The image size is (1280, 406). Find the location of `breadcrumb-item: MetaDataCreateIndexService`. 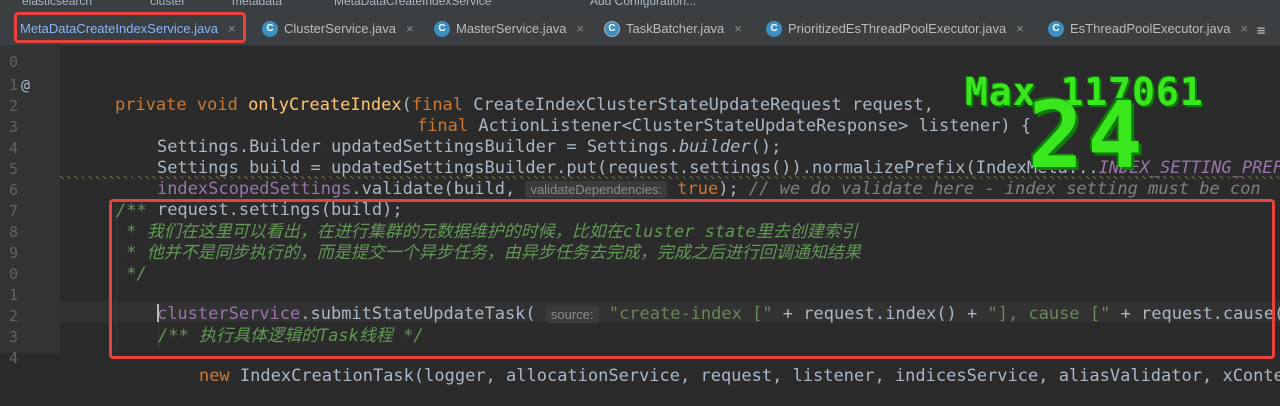

breadcrumb-item: MetaDataCreateIndexService is located at coordinates (412, 4).